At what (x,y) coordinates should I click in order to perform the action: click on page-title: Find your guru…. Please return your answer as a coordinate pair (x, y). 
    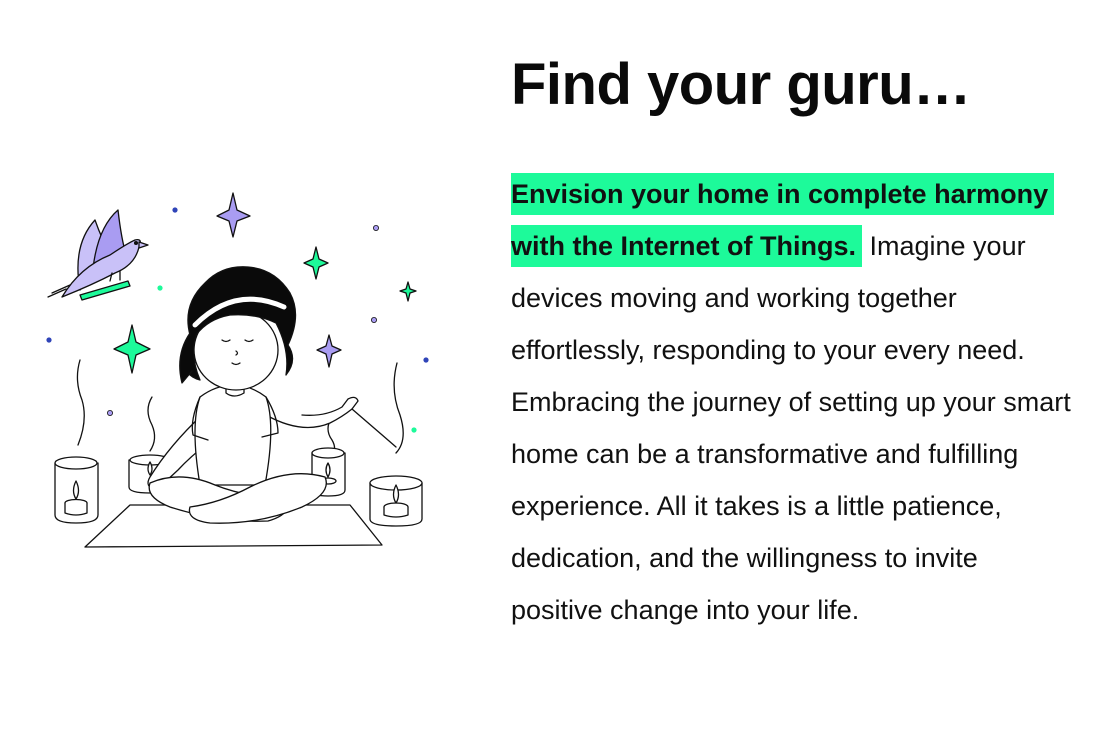
    Looking at the image, I should click on (741, 84).